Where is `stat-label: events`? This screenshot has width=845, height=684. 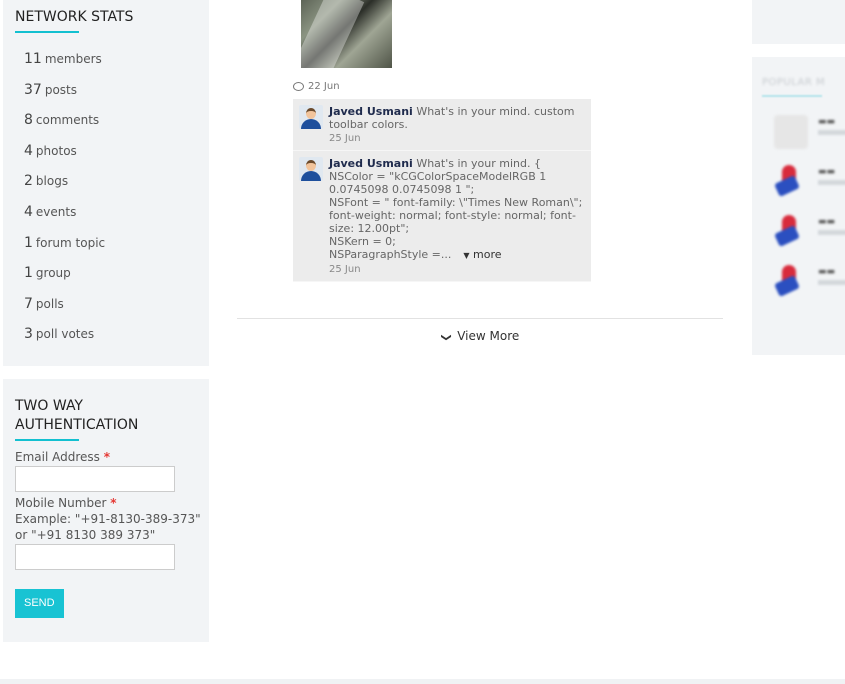 stat-label: events is located at coordinates (56, 211).